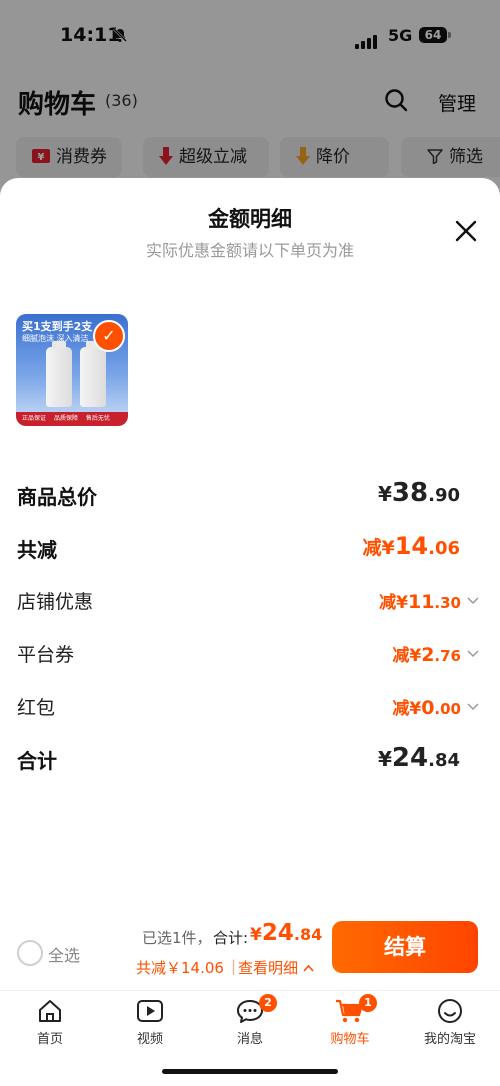 This screenshot has height=1086, width=500. I want to click on product-promo-line1: 买1支到手2支, so click(57, 326).